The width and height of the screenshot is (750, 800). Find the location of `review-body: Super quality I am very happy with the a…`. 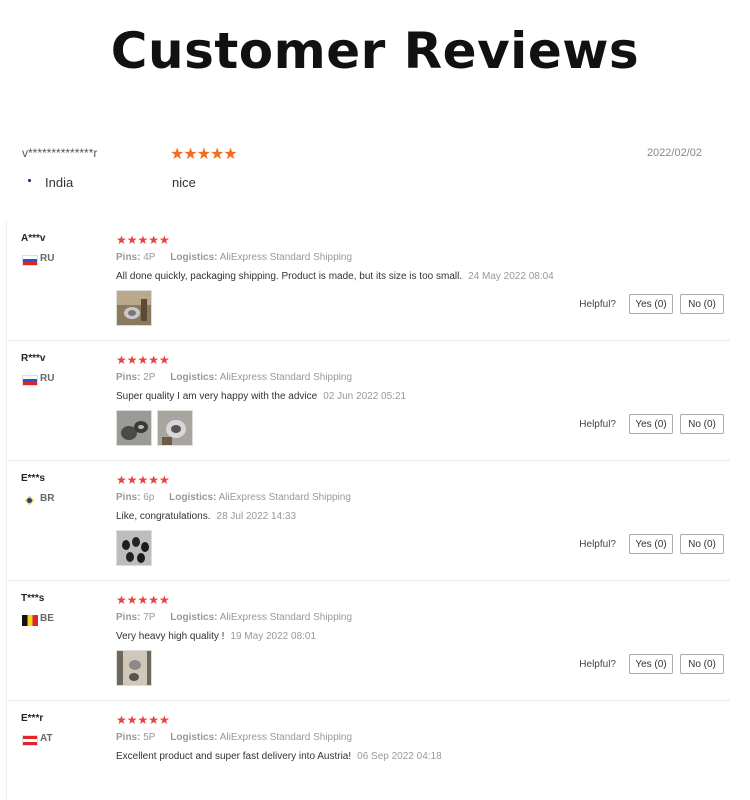

review-body: Super quality I am very happy with the a… is located at coordinates (261, 396).